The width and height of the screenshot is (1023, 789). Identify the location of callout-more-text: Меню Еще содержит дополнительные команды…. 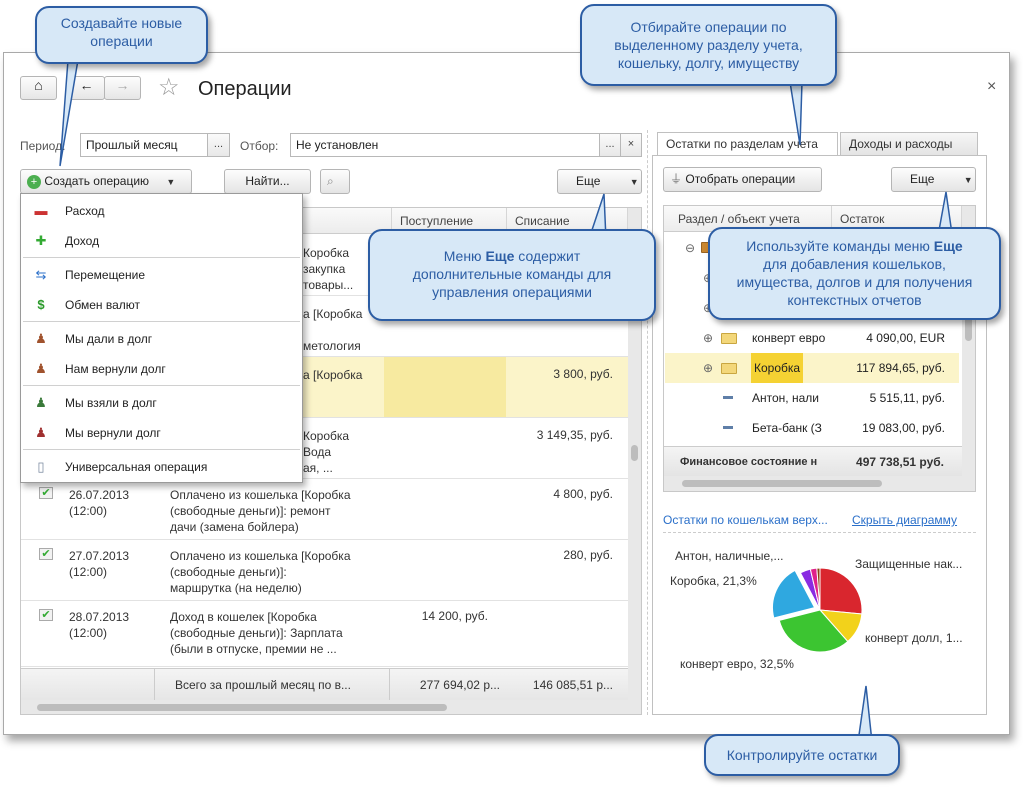
(512, 274).